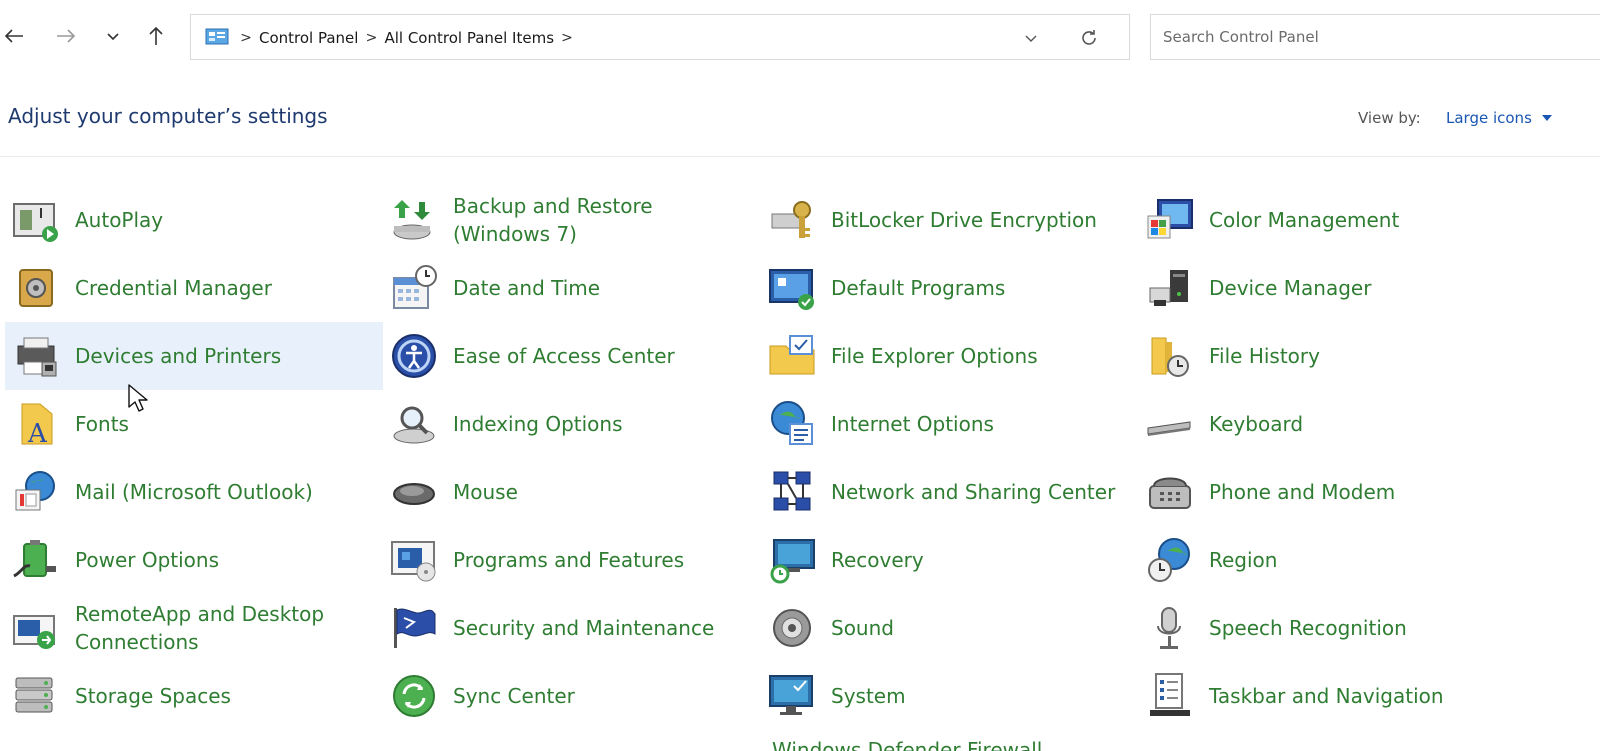  I want to click on view-by-dropdown: Large icons, so click(1499, 118).